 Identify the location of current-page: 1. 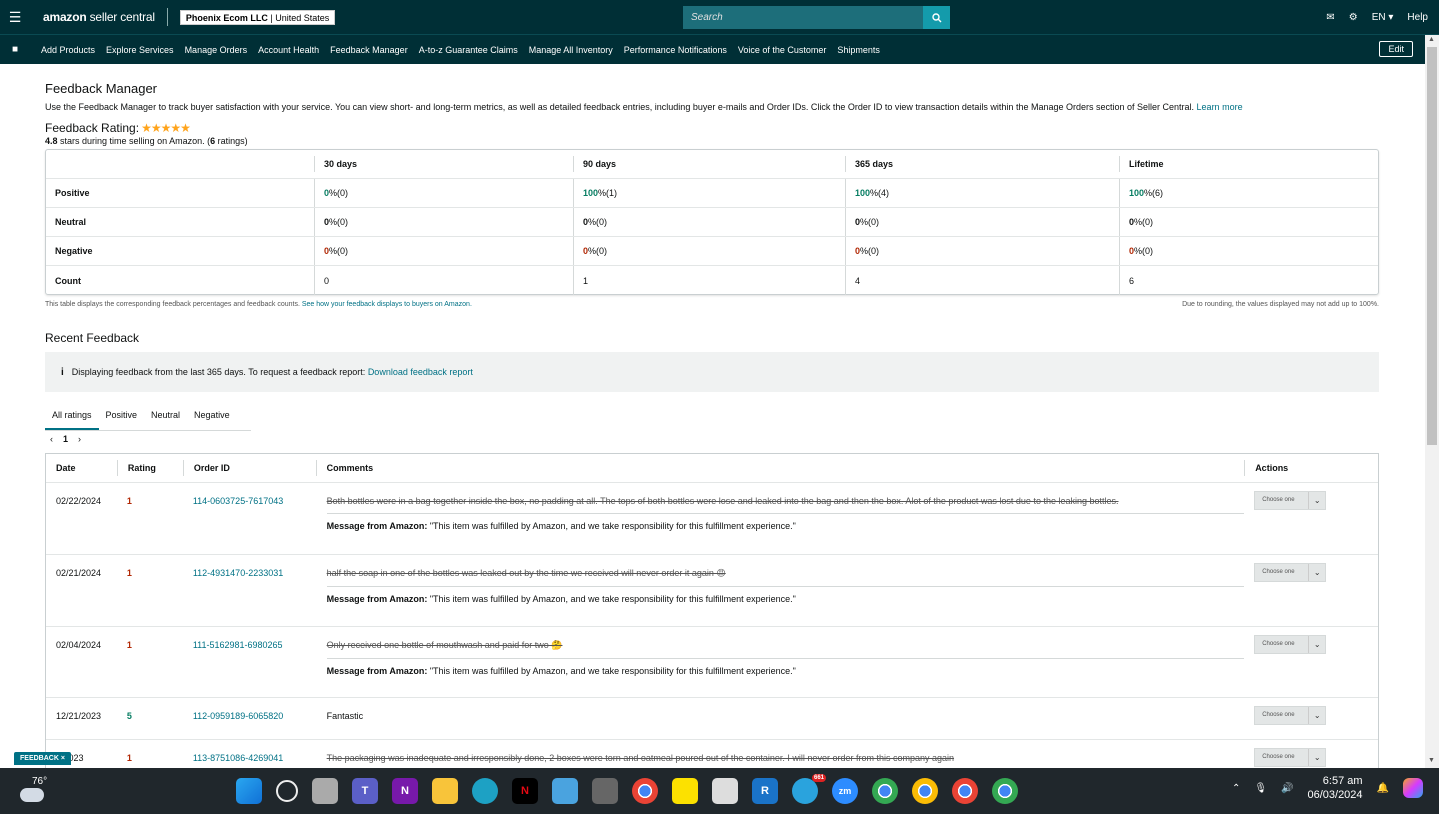
(65, 439).